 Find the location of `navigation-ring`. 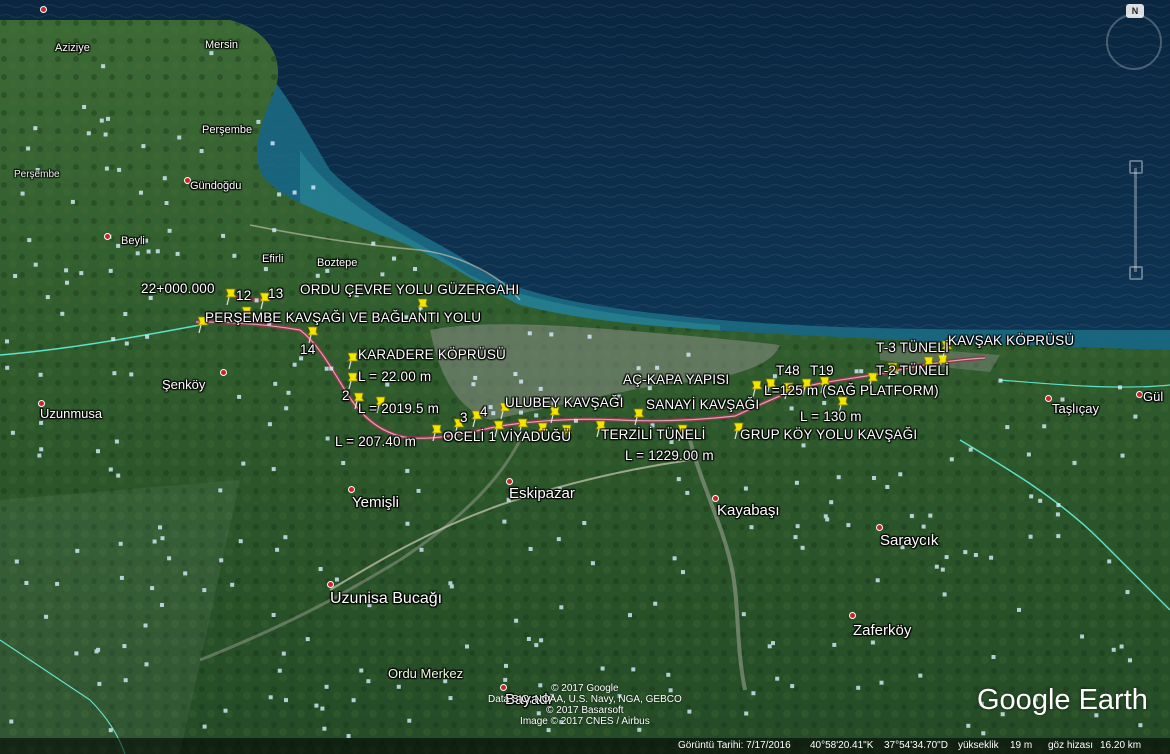

navigation-ring is located at coordinates (1134, 42).